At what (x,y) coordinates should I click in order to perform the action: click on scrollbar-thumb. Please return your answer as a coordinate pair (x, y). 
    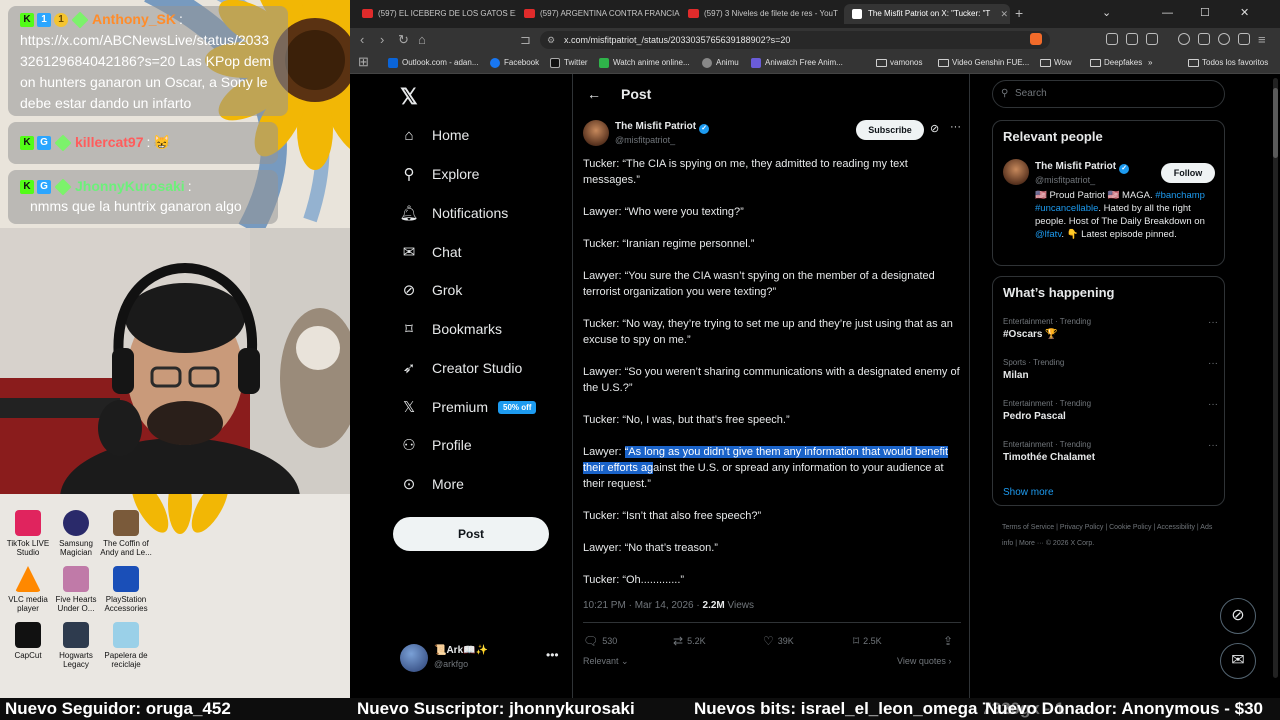
    Looking at the image, I should click on (1275, 123).